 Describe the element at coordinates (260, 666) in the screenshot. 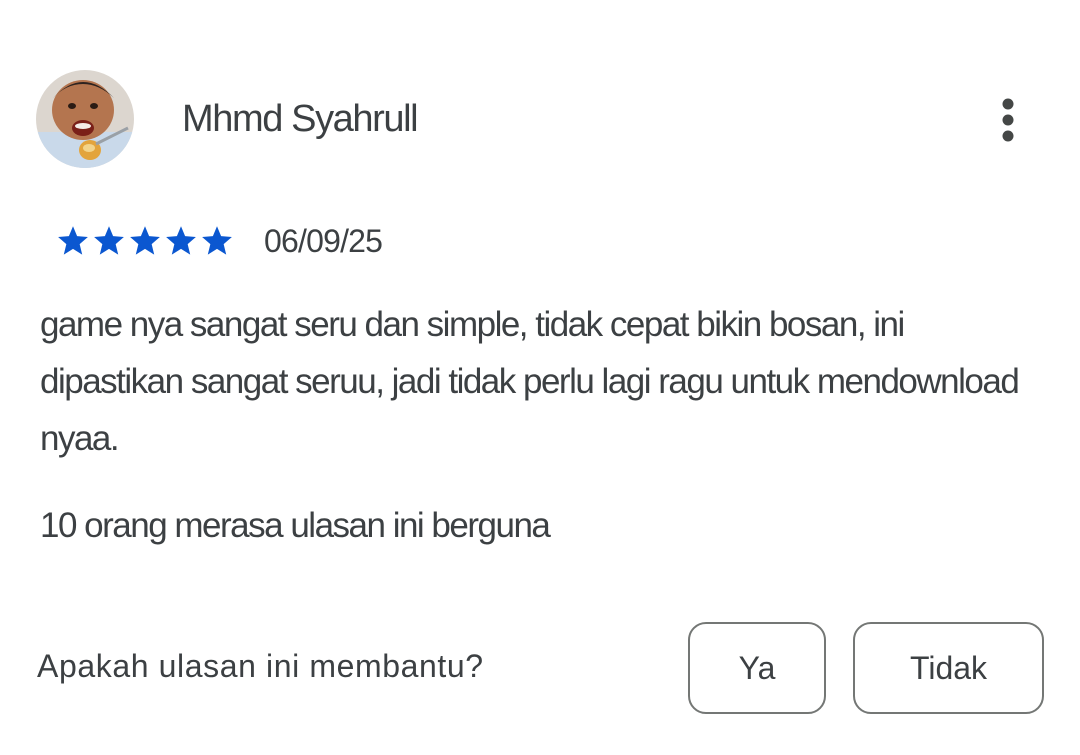

I see `helpful-question: Apakah ulasan ini membantu?` at that location.